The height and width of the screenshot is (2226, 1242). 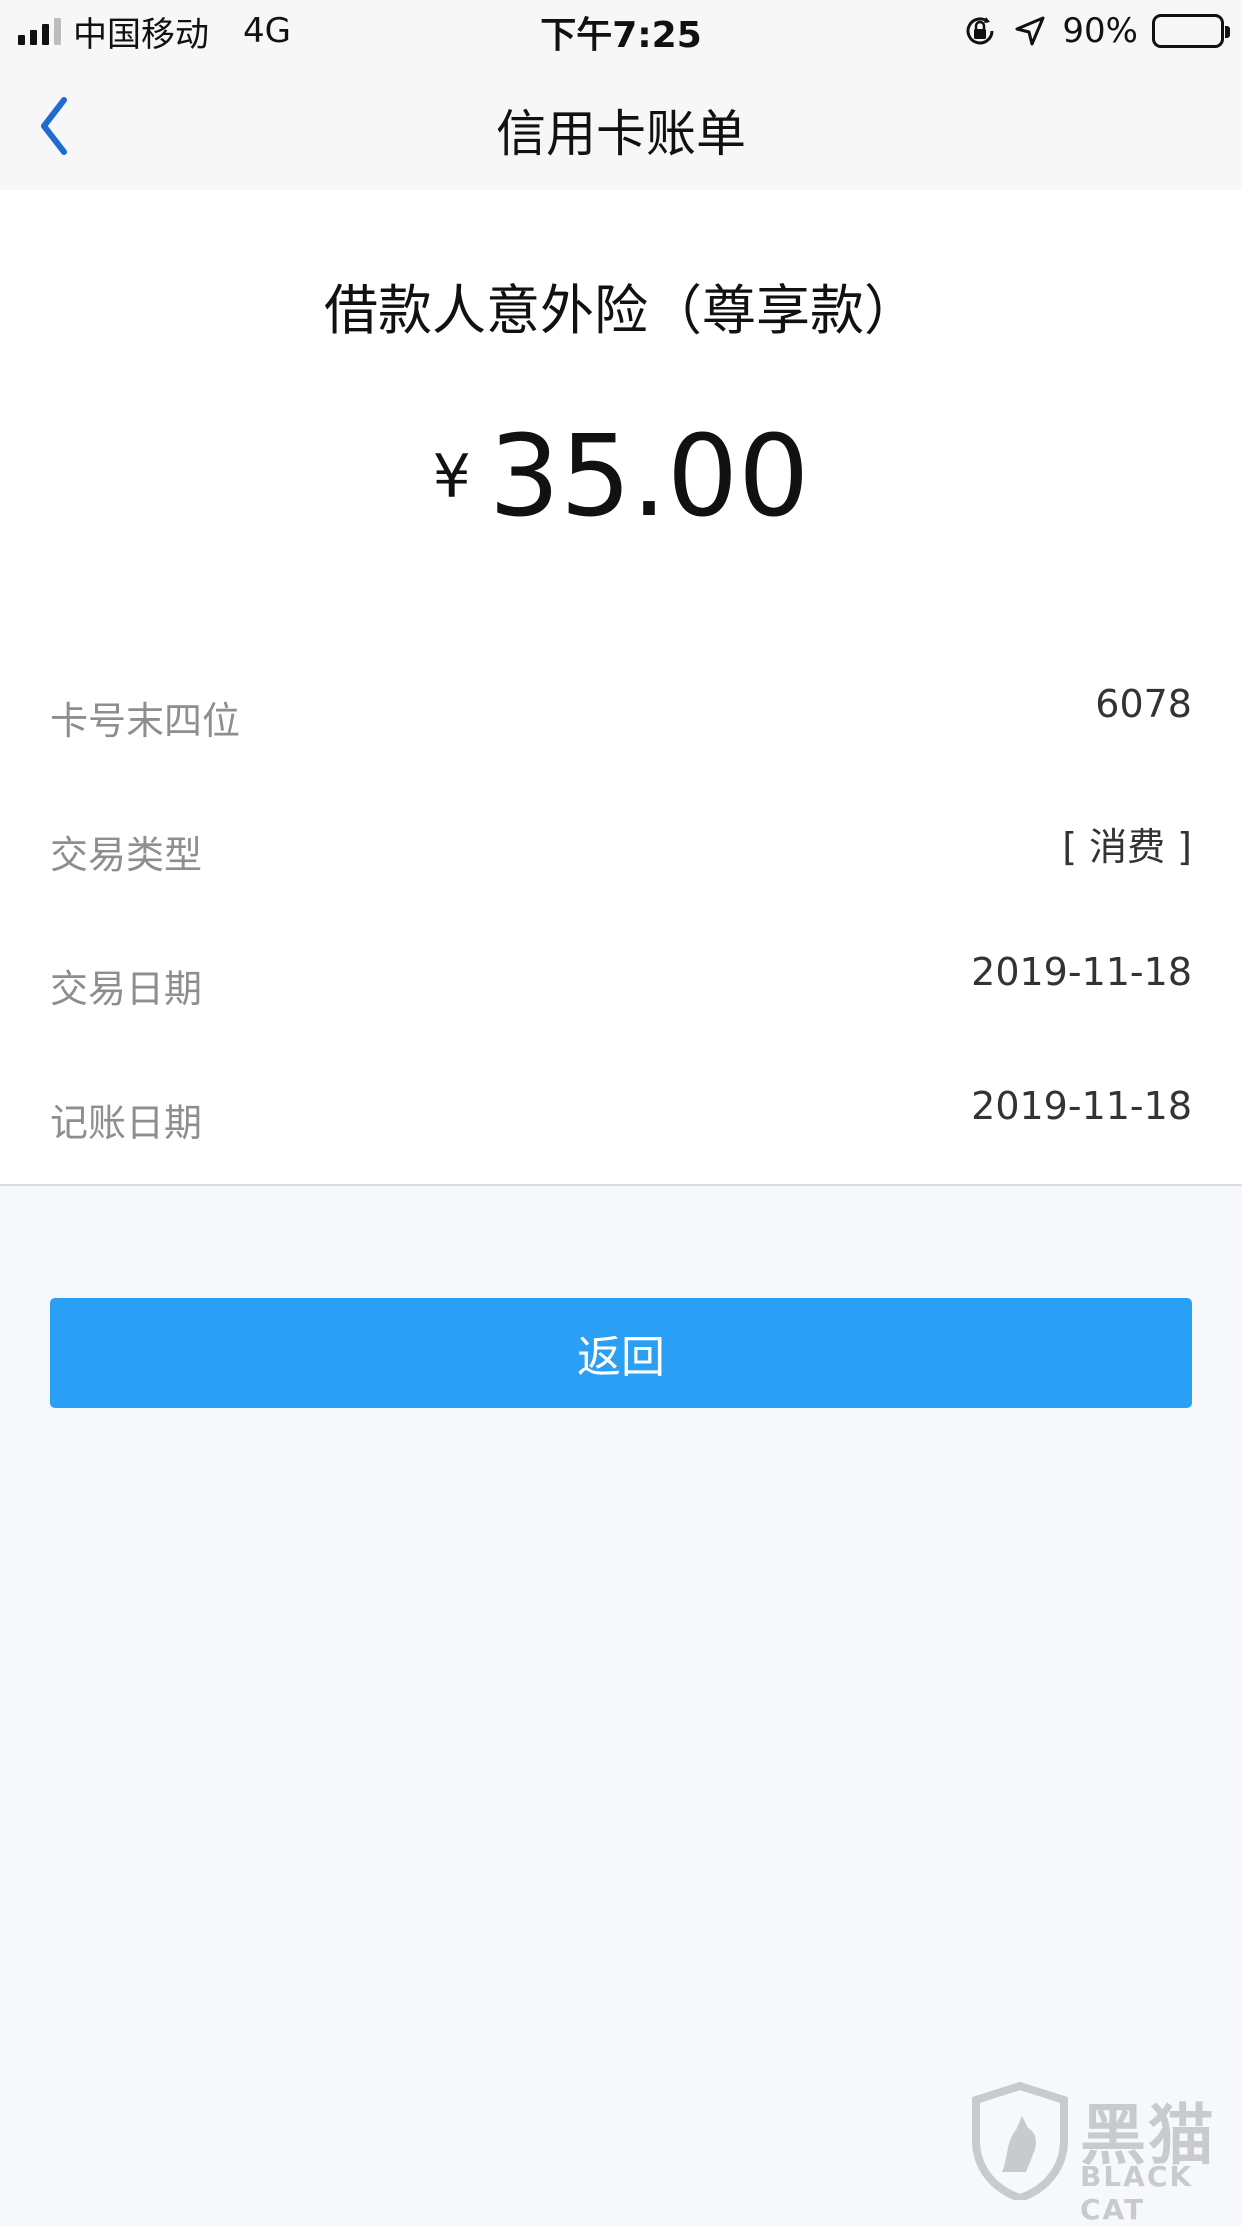 What do you see at coordinates (126, 985) in the screenshot?
I see `detail-label: 交易日期` at bounding box center [126, 985].